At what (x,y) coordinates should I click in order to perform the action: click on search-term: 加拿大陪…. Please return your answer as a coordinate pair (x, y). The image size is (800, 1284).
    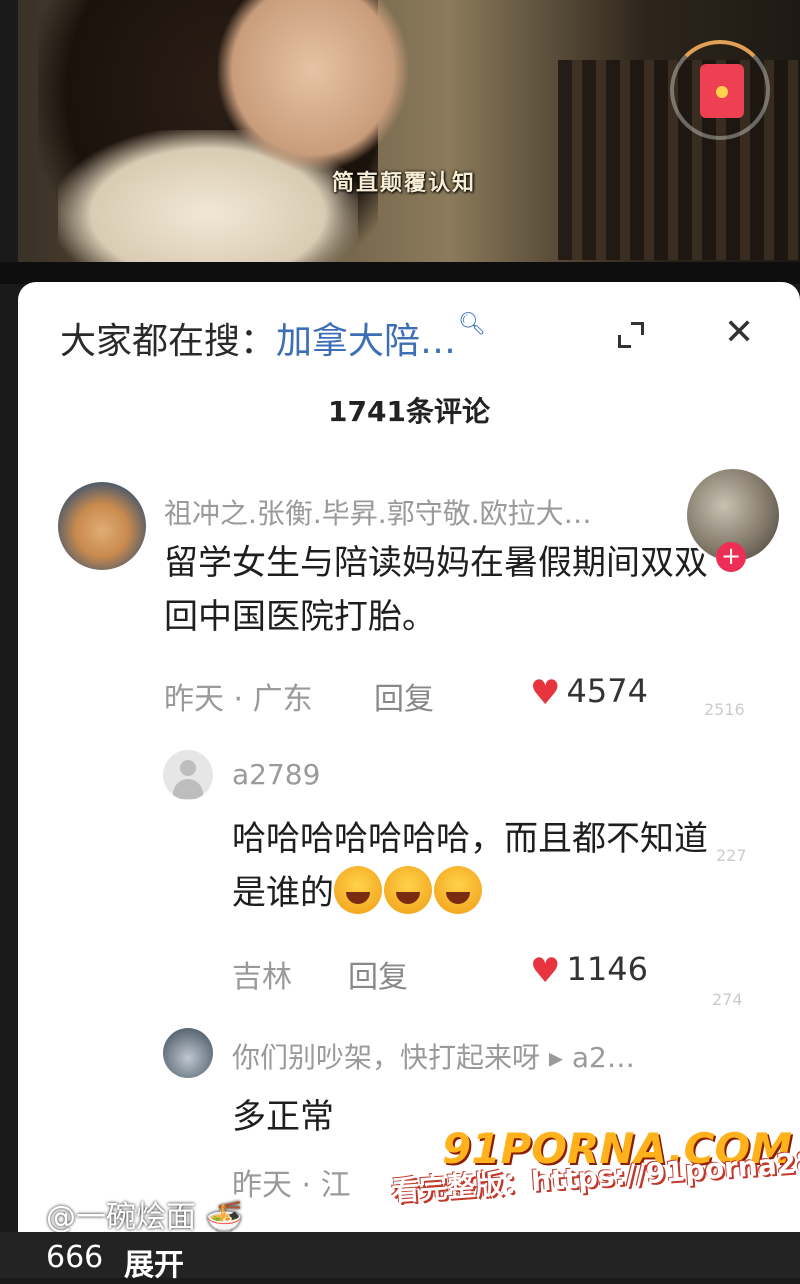
    Looking at the image, I should click on (366, 341).